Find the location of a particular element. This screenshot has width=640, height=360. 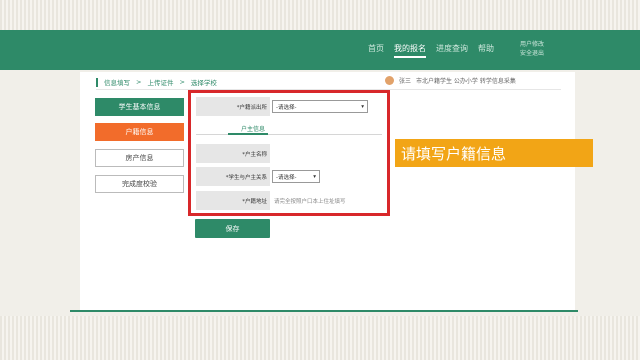

main-nav: 首页 我的报名 进度查询 帮助 is located at coordinates (431, 50).